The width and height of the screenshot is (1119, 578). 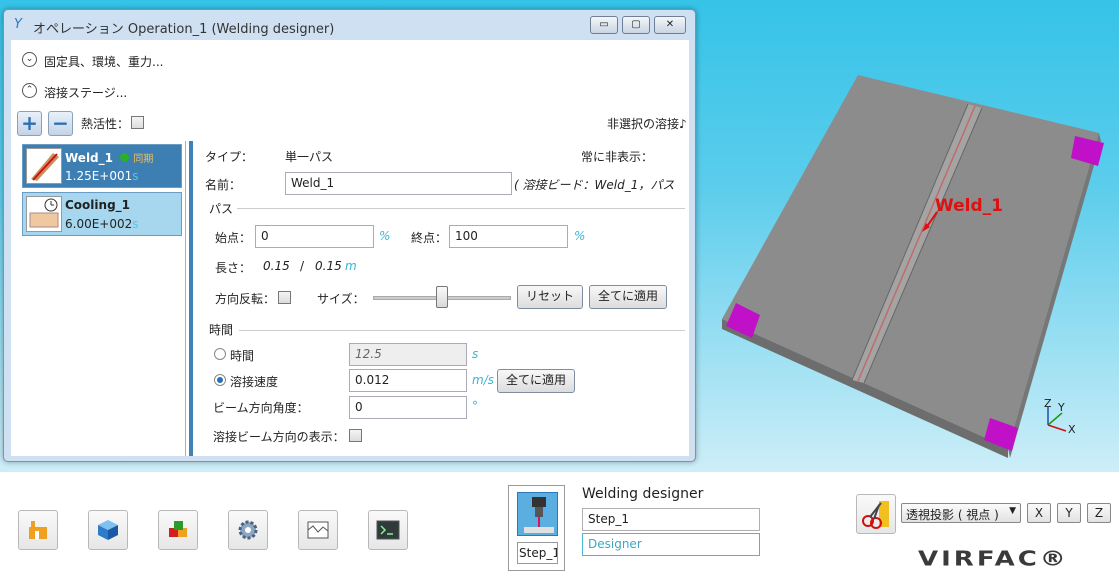 What do you see at coordinates (398, 183) in the screenshot?
I see `weld-name-input: Weld_1` at bounding box center [398, 183].